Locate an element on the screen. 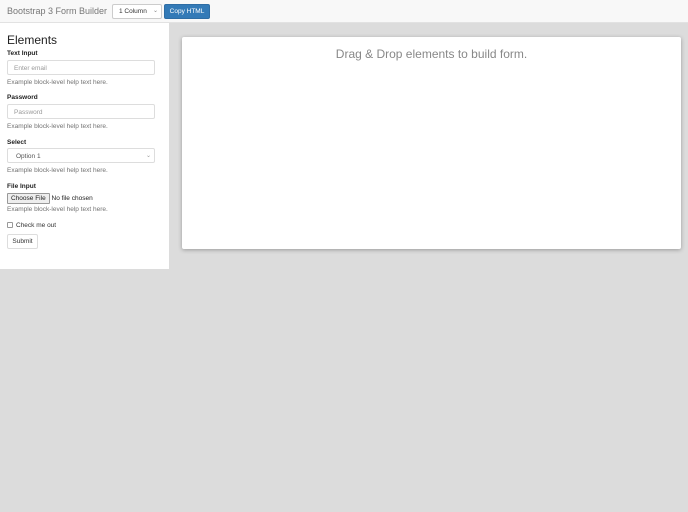 Image resolution: width=688 pixels, height=512 pixels. check-me-out-checkbox: Check me out is located at coordinates (31, 225).